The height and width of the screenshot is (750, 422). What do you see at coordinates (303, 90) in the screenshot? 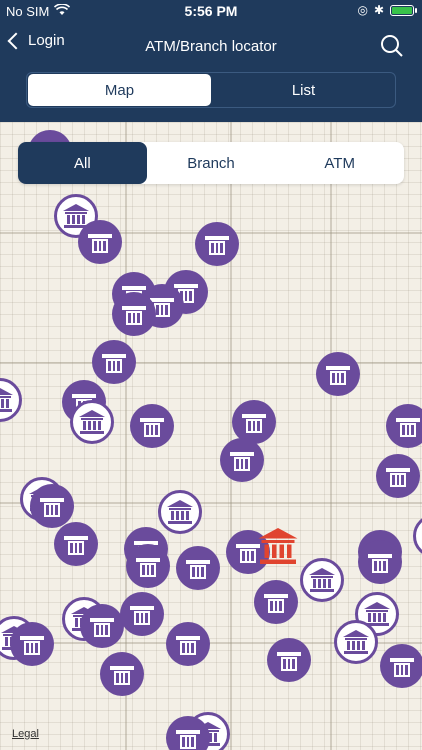
I see `tab-list: List` at bounding box center [303, 90].